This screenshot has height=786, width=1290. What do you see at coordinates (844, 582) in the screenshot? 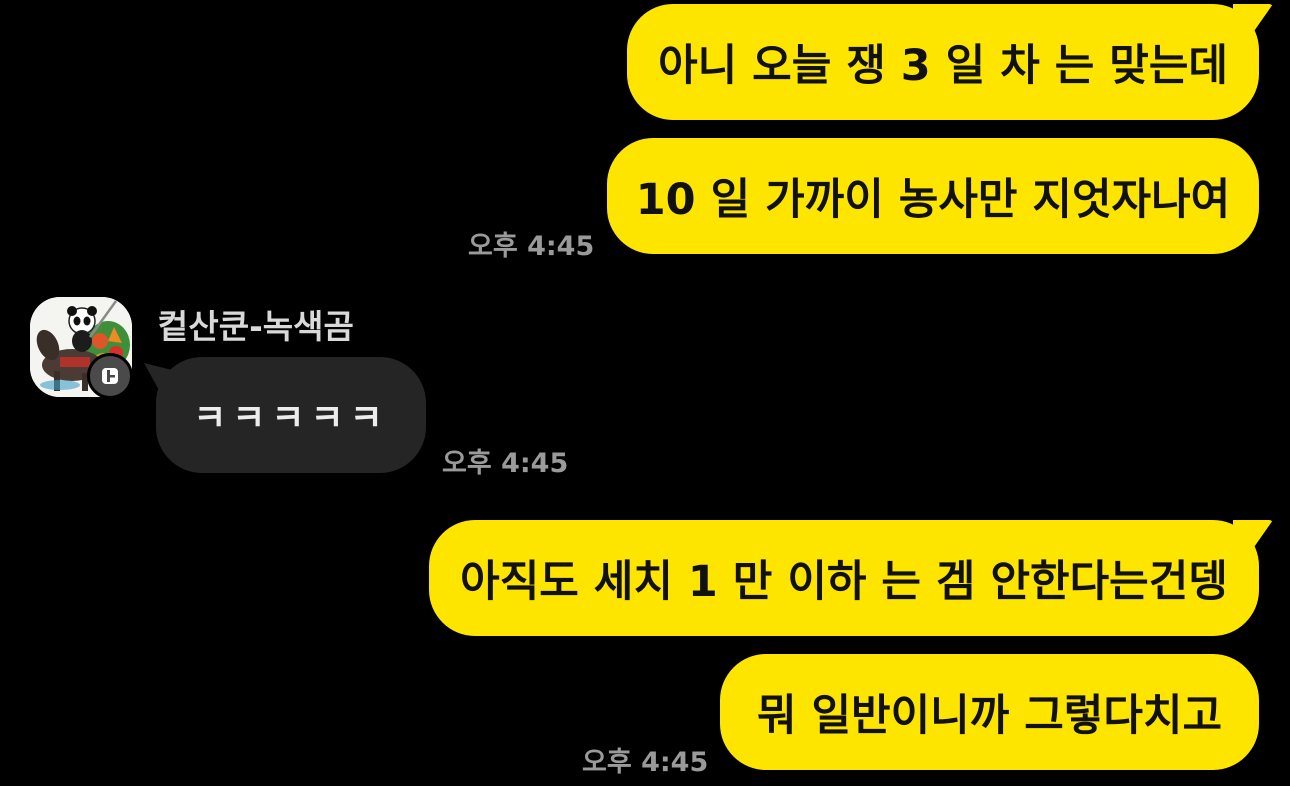
I see `message-text: 아직도 세치 1 만 이하 는 겜 안한다는건뎅` at bounding box center [844, 582].